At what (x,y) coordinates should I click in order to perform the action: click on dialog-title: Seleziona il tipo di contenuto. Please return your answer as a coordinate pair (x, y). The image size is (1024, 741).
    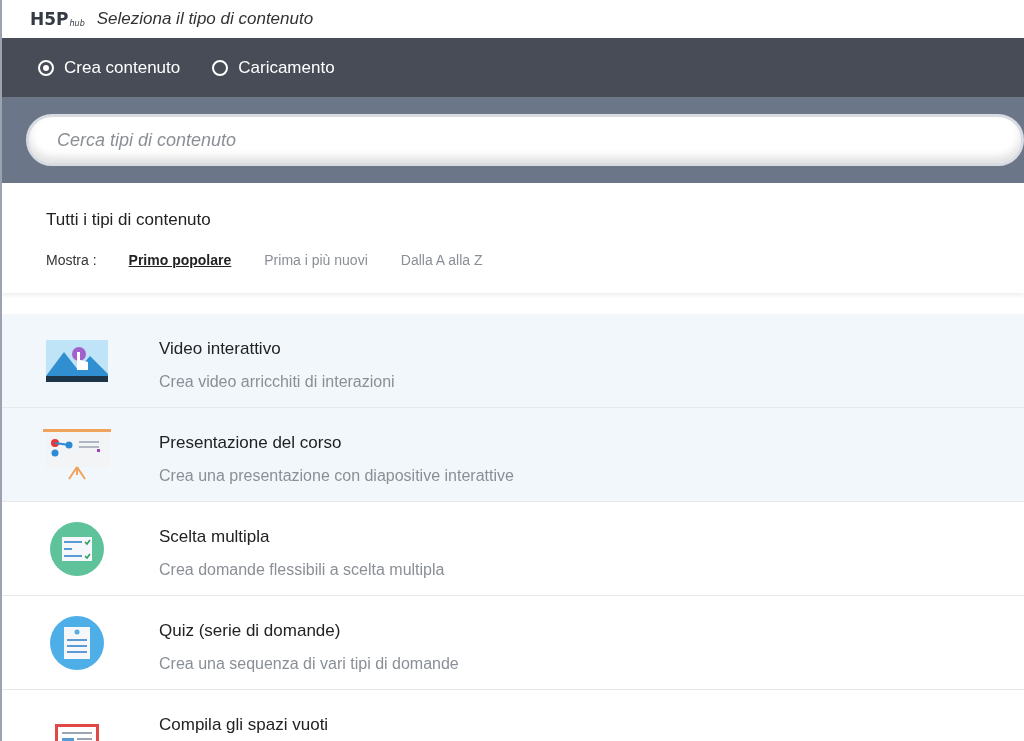
    Looking at the image, I should click on (205, 19).